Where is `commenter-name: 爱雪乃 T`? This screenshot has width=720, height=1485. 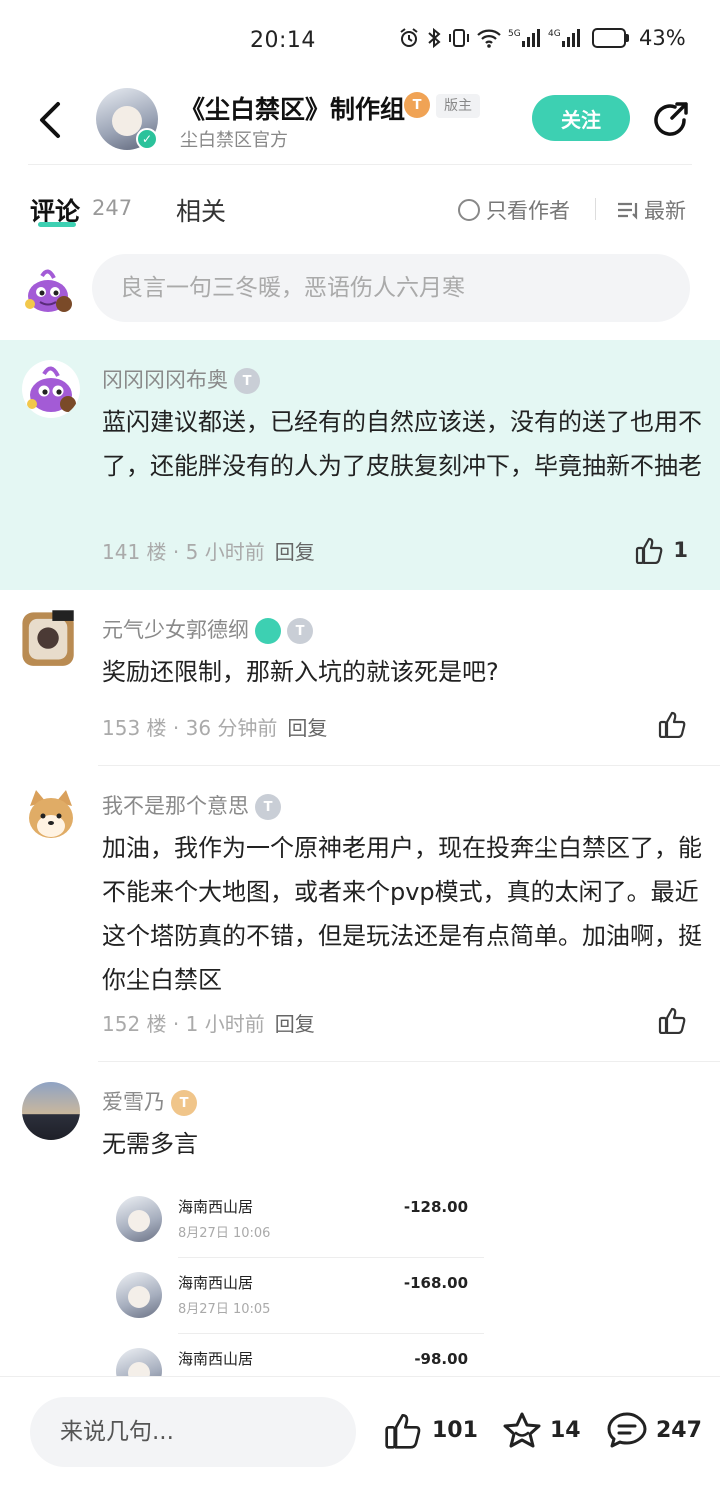 commenter-name: 爱雪乃 T is located at coordinates (149, 1101).